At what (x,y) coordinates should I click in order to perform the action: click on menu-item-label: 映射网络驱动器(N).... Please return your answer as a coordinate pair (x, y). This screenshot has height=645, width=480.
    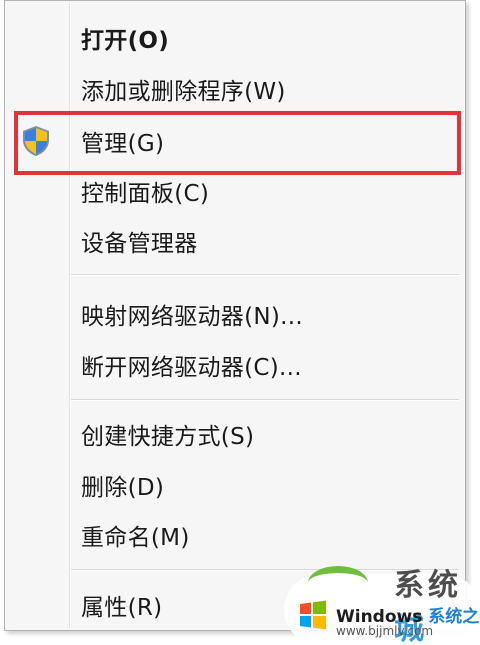
    Looking at the image, I should click on (192, 317).